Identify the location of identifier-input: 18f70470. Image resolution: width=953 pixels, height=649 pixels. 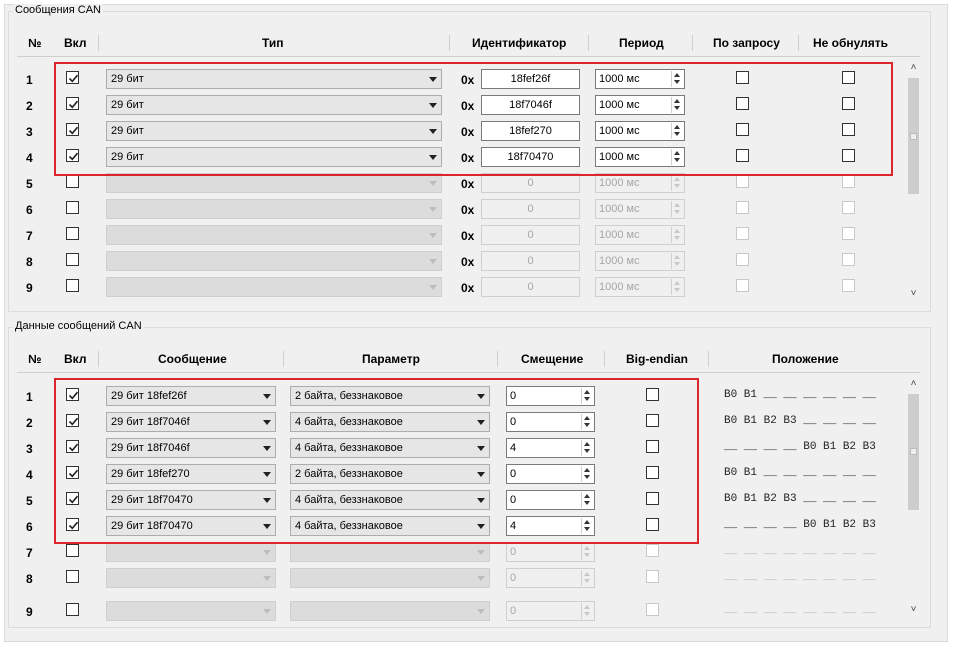
(530, 157).